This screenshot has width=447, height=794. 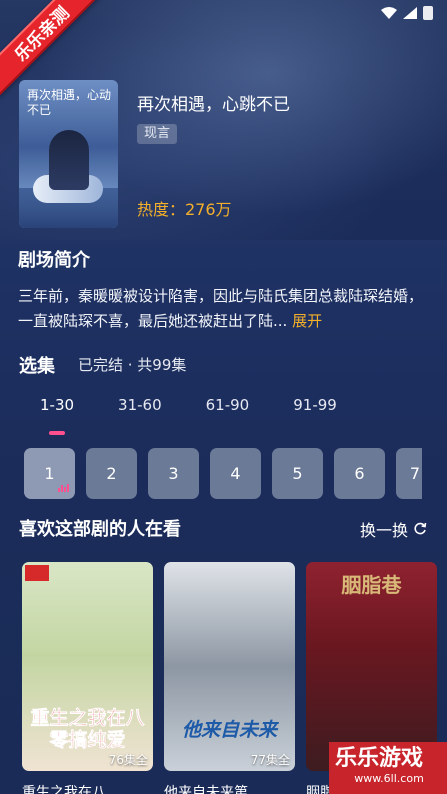 What do you see at coordinates (270, 760) in the screenshot?
I see `episode-count: 77集全` at bounding box center [270, 760].